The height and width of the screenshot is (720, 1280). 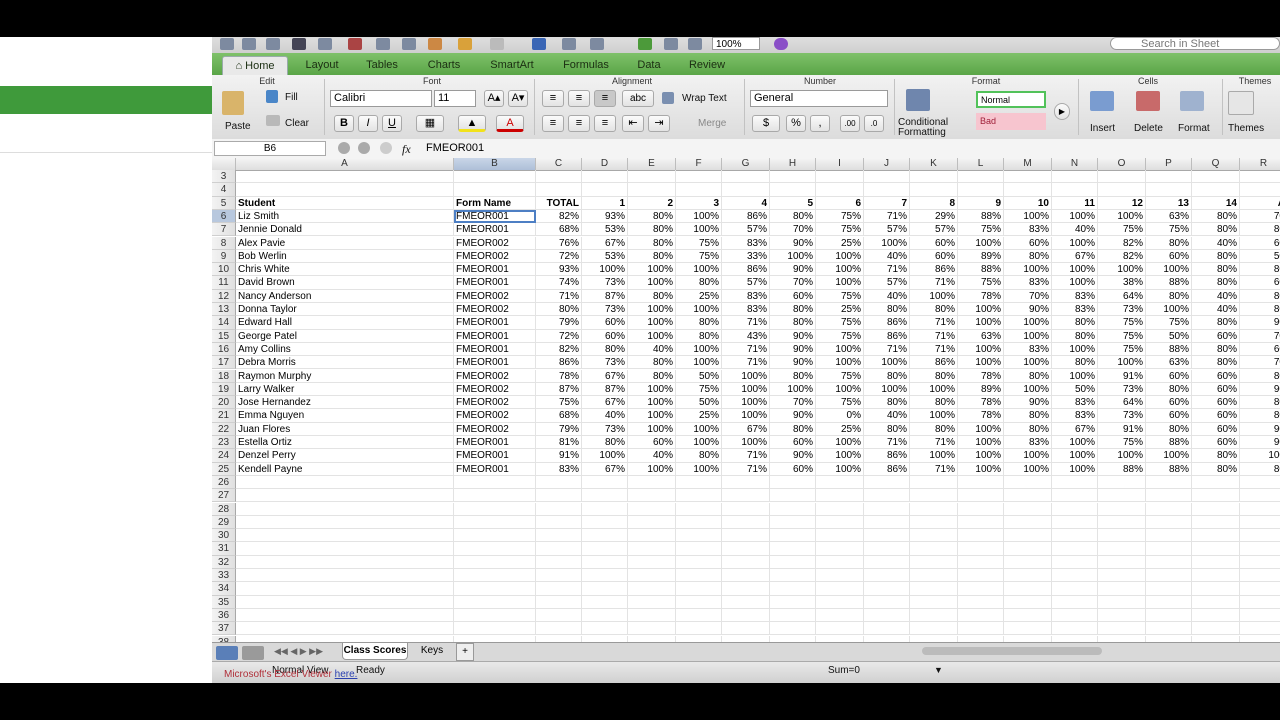 What do you see at coordinates (345, 283) in the screenshot?
I see `cell: David Brown` at bounding box center [345, 283].